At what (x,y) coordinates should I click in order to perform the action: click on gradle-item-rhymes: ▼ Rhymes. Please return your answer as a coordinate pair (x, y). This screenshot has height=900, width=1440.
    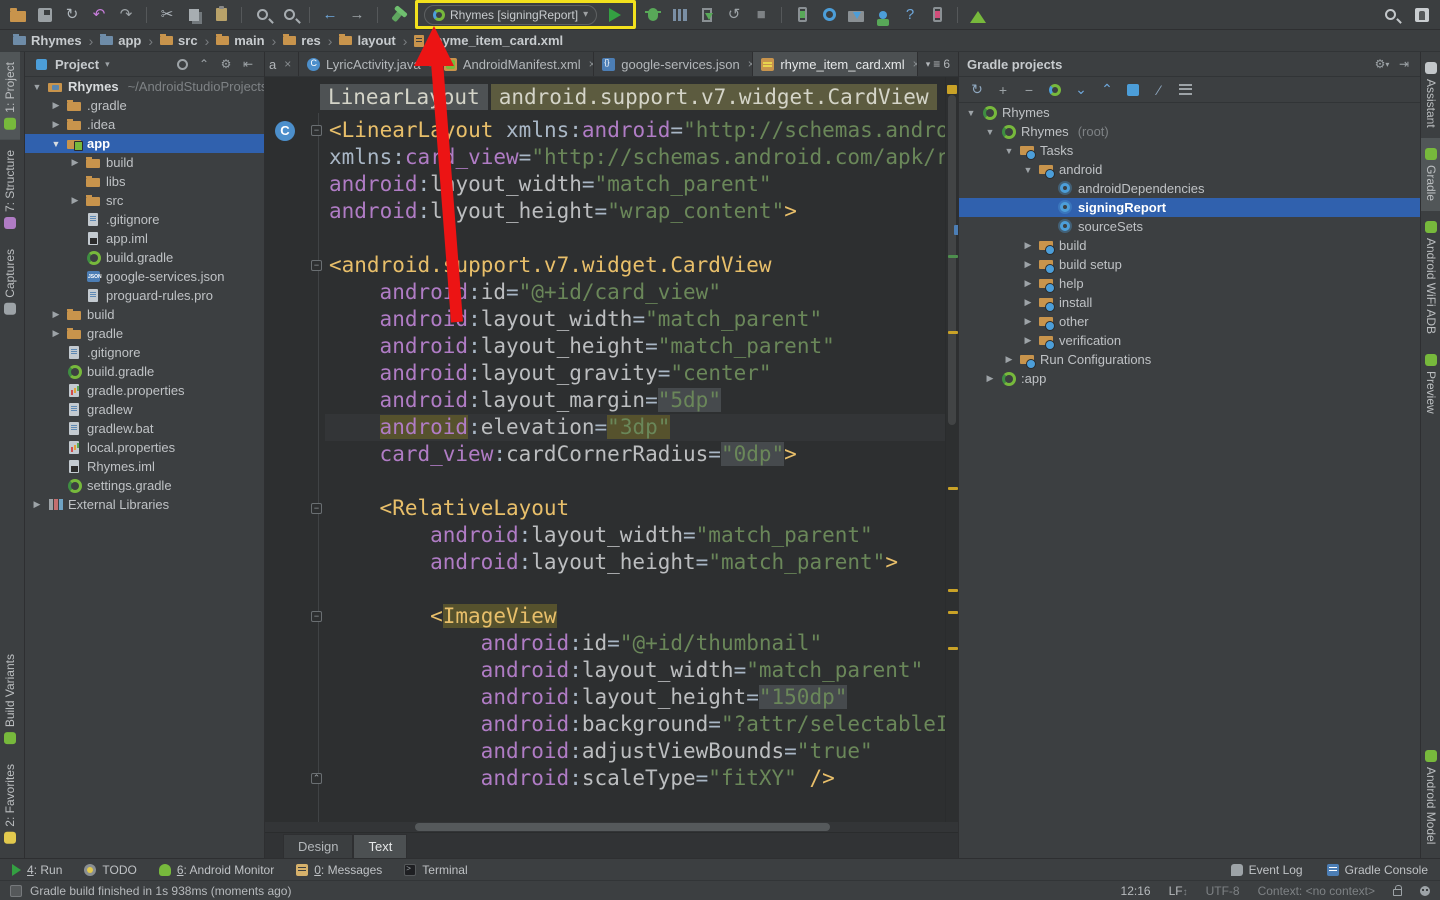
    Looking at the image, I should click on (1189, 112).